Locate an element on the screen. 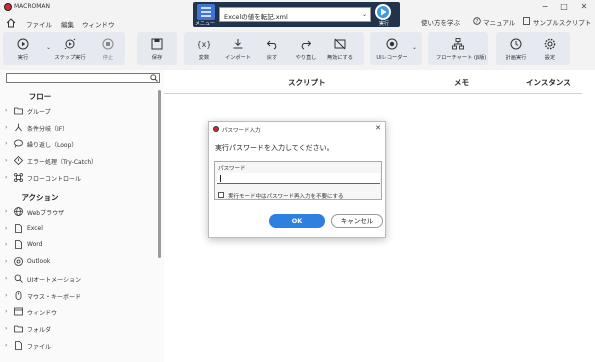  close-icon: ✕ is located at coordinates (378, 128).